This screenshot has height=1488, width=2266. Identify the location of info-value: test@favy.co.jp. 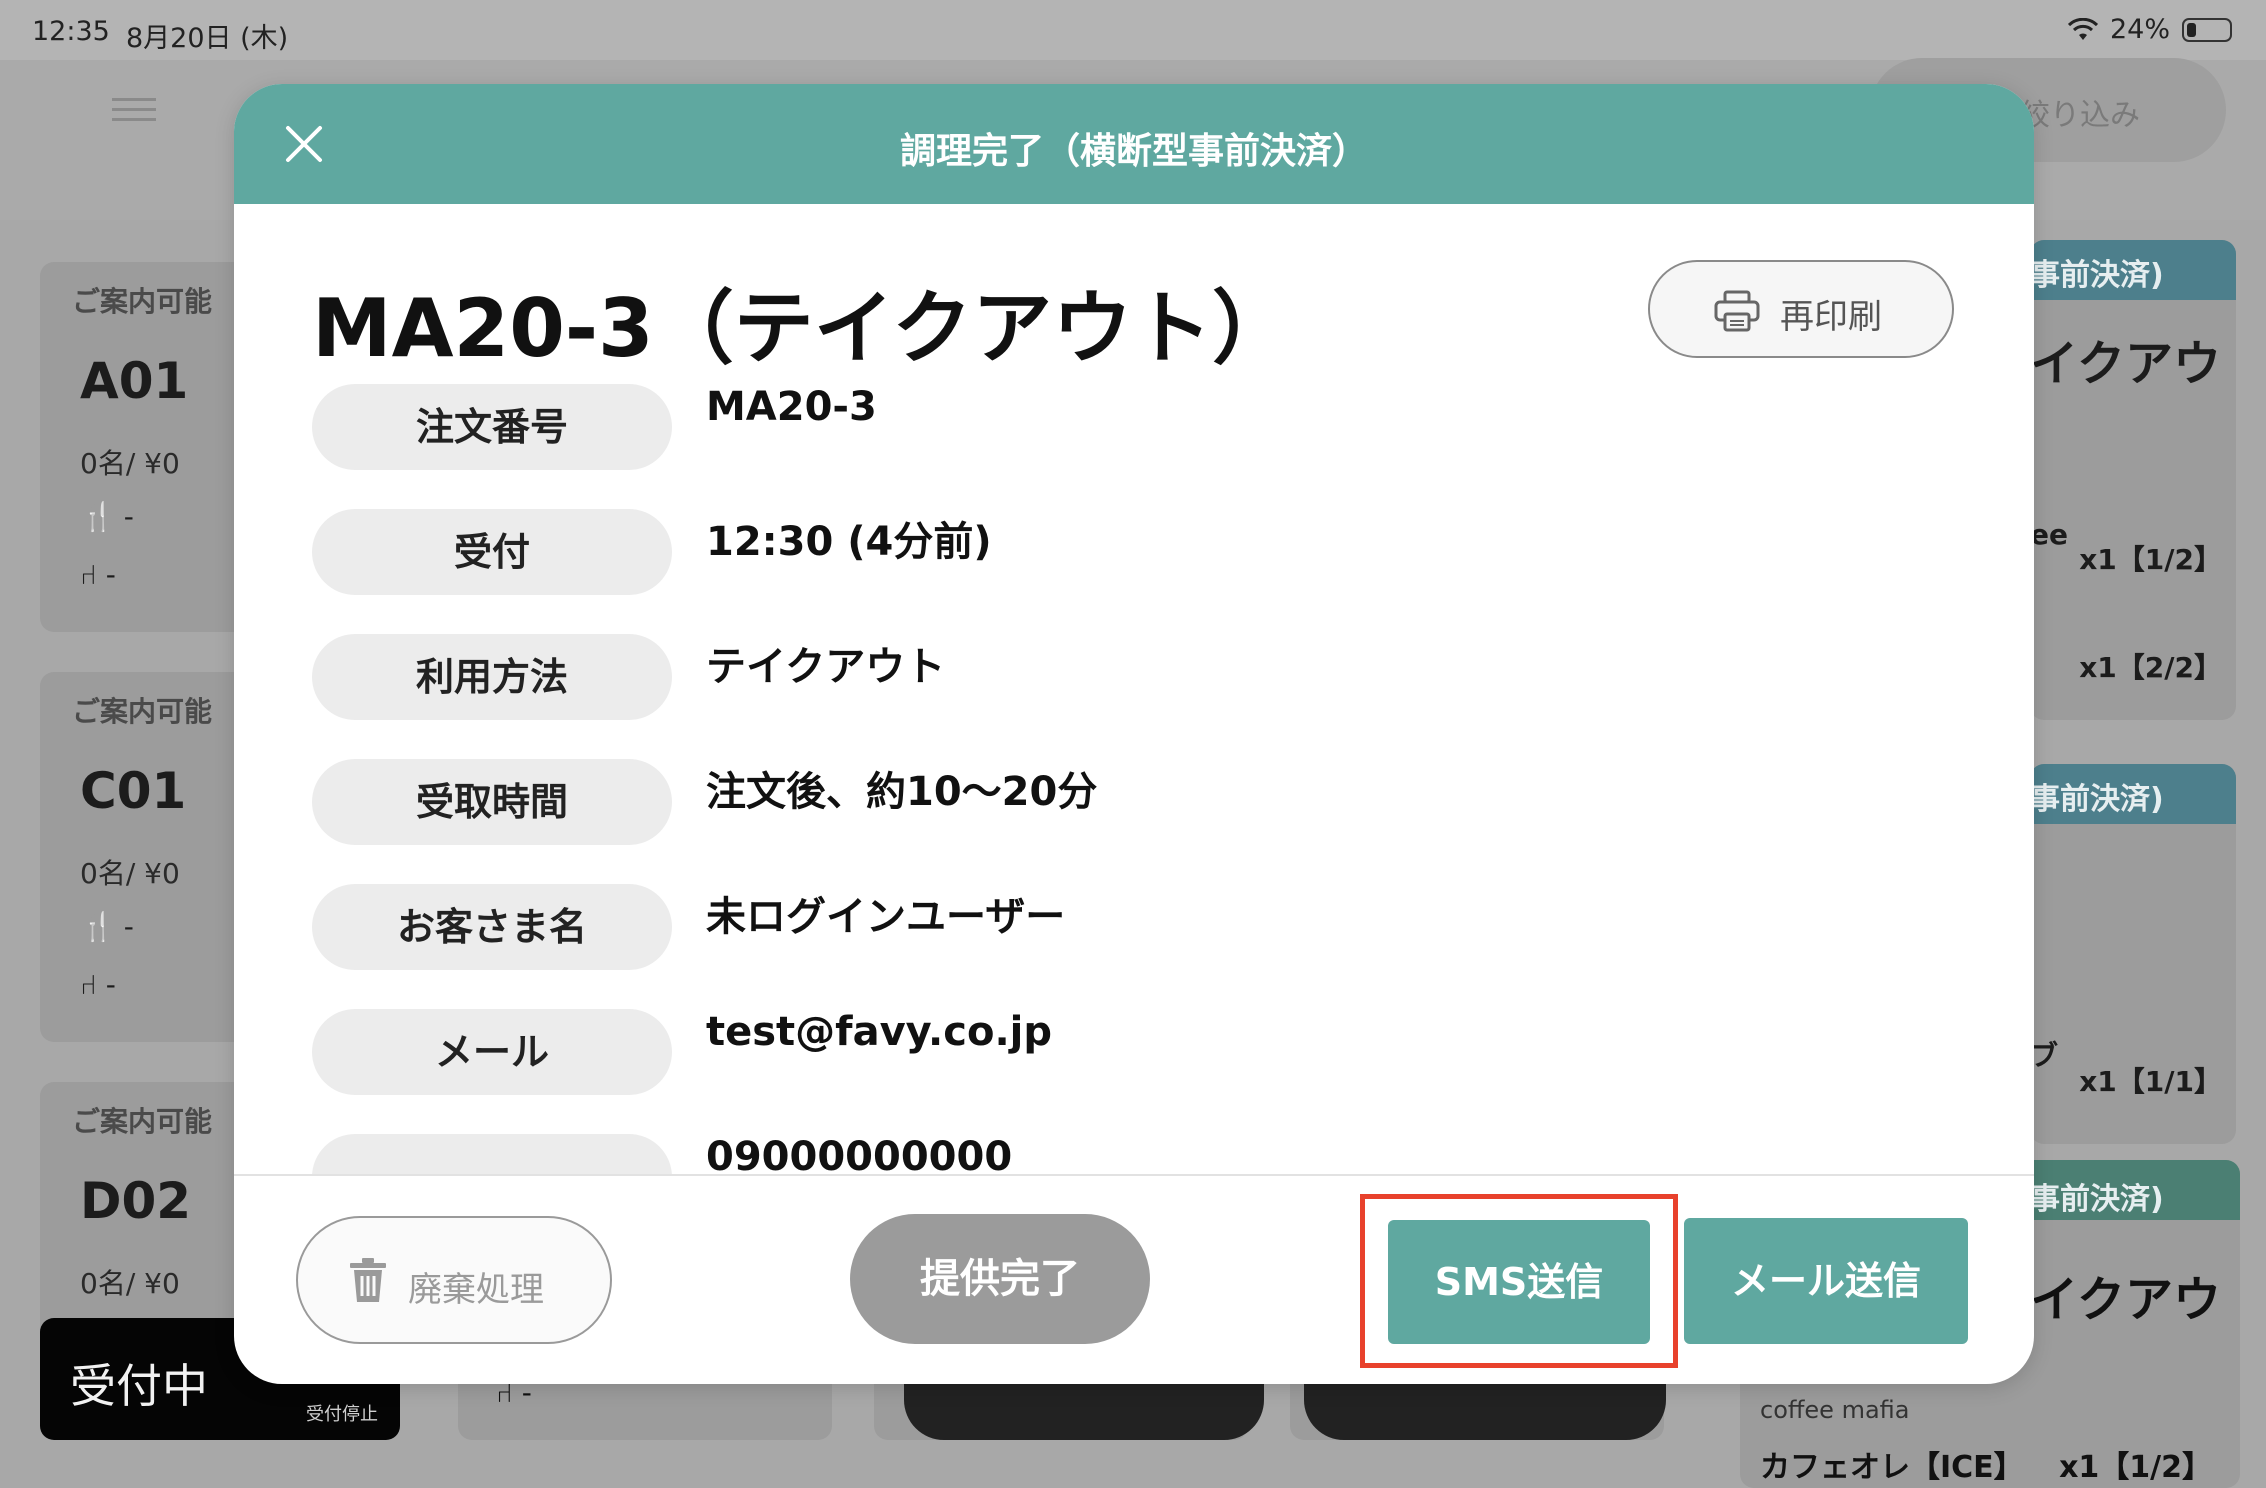
(879, 1032).